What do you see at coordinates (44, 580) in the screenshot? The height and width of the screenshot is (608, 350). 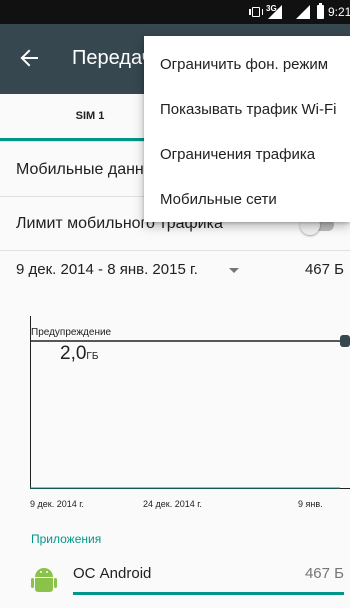 I see `android-icon` at bounding box center [44, 580].